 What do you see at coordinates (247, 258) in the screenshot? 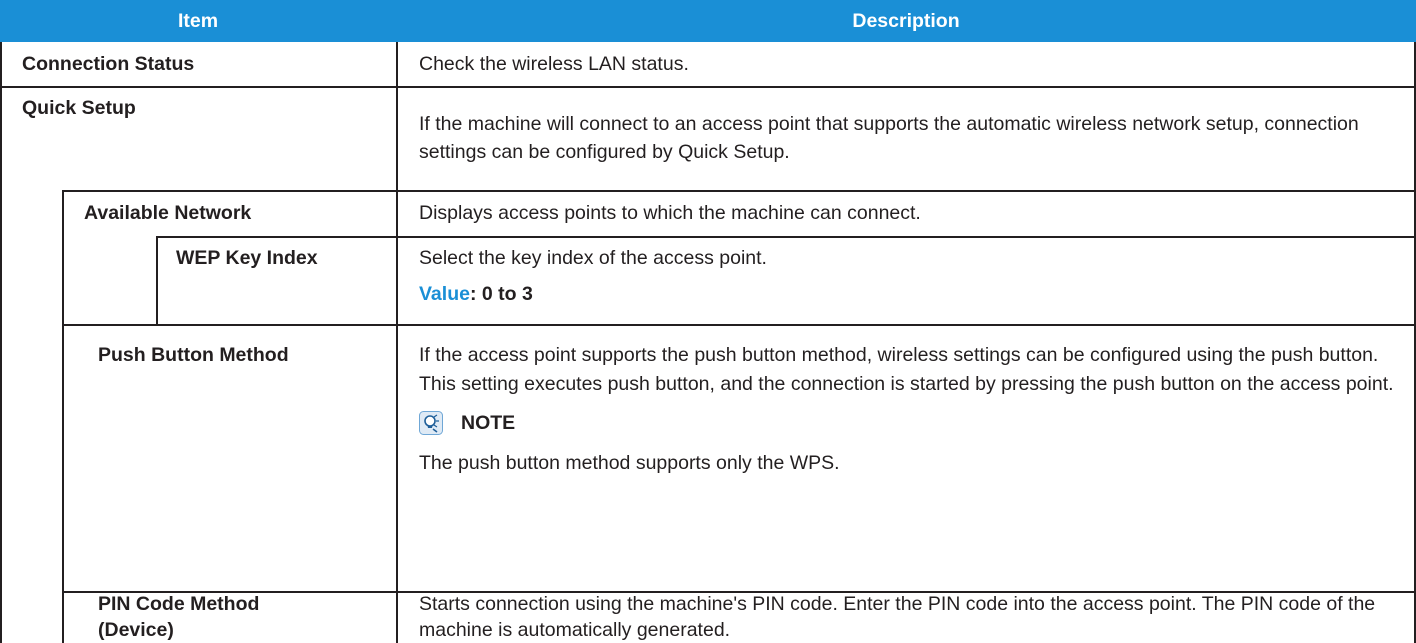
I see `item-wep-key-index: WEP Key Index` at bounding box center [247, 258].